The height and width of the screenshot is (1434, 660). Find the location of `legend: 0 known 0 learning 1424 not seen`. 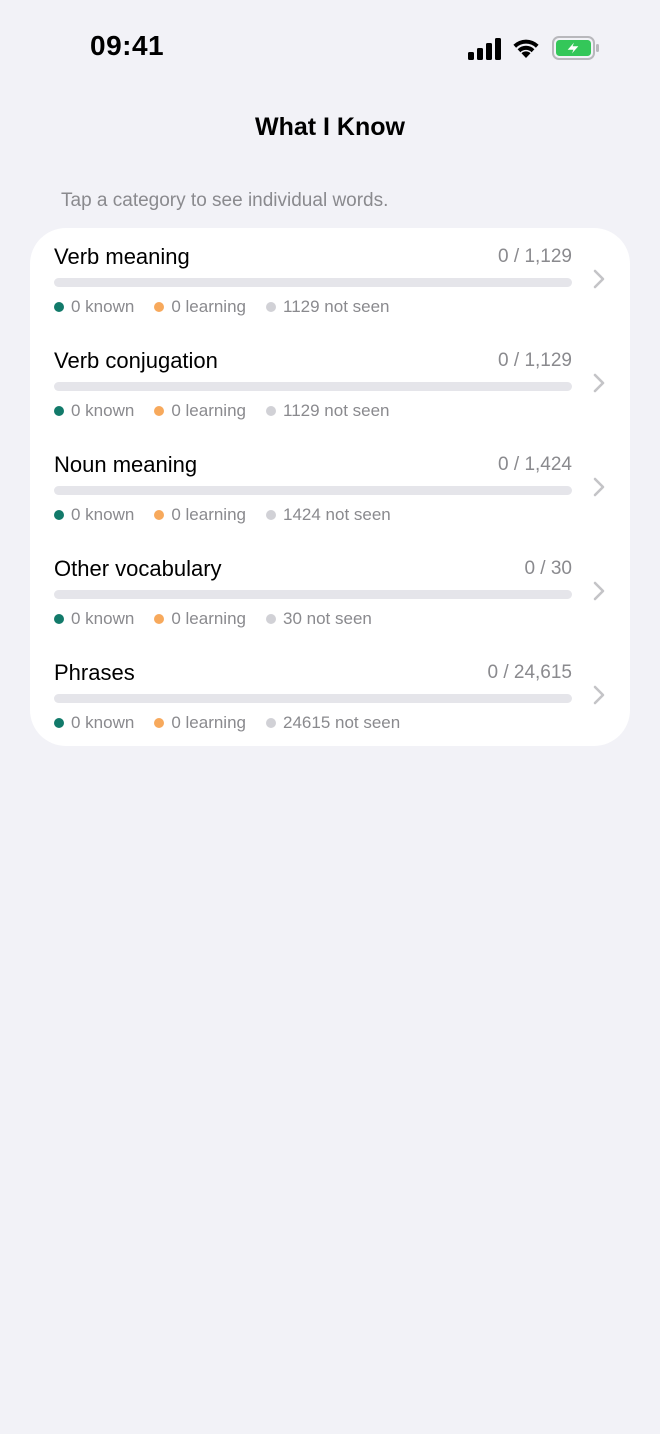

legend: 0 known 0 learning 1424 not seen is located at coordinates (232, 515).